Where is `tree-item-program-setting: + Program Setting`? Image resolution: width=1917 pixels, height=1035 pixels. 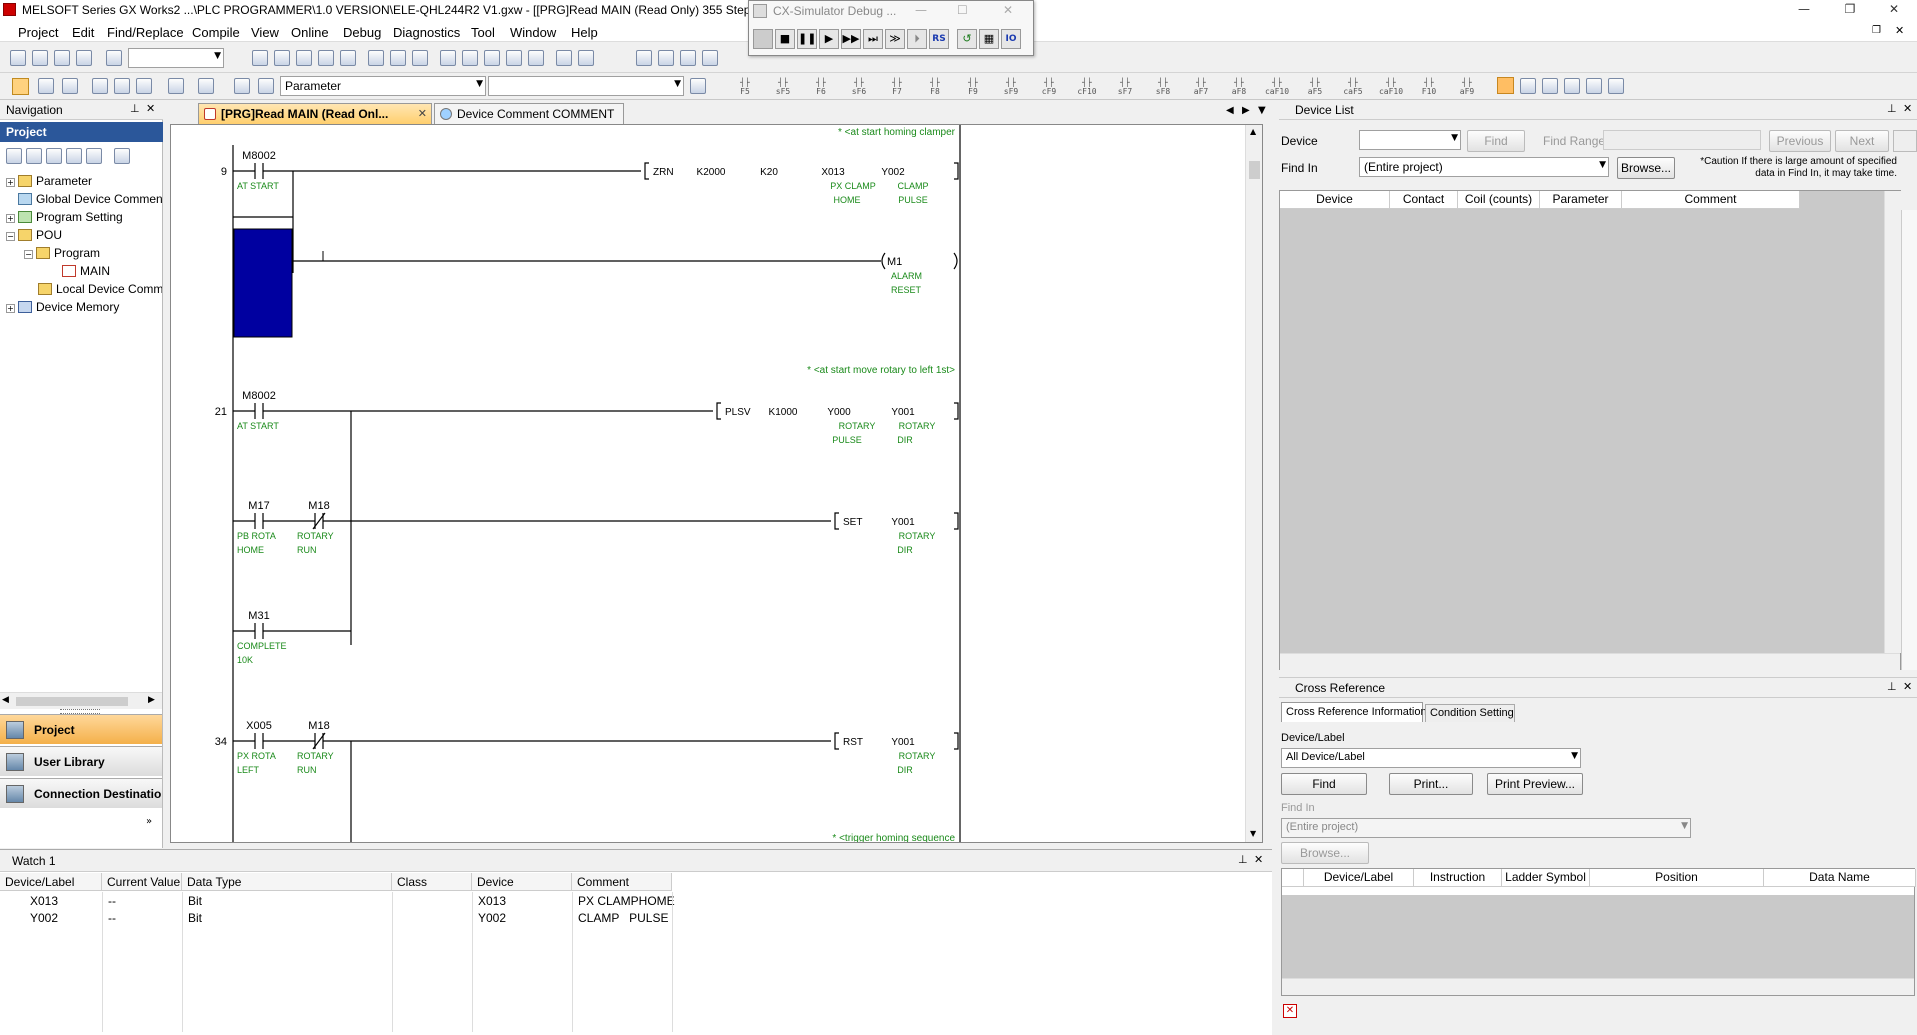
tree-item-program-setting: + Program Setting is located at coordinates (64, 217).